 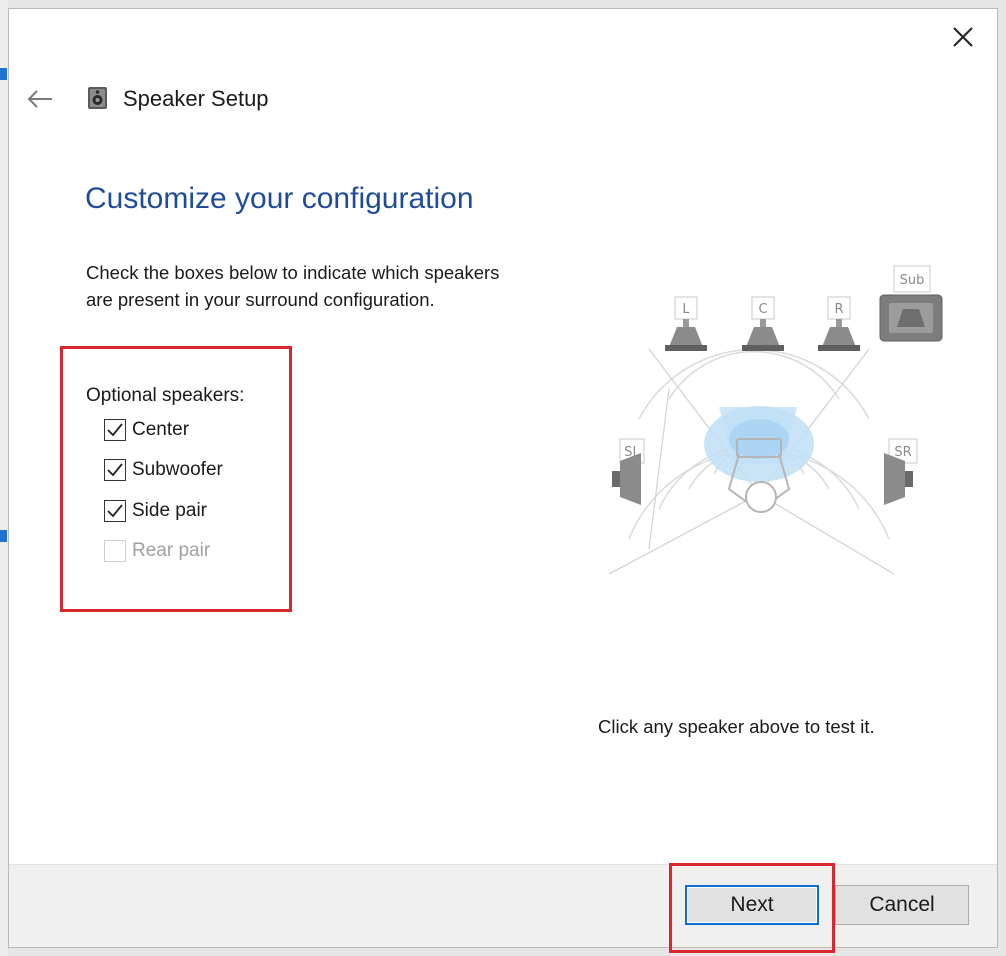 I want to click on speaker-diagram: L C R Sub SL SR, so click(x=775, y=420).